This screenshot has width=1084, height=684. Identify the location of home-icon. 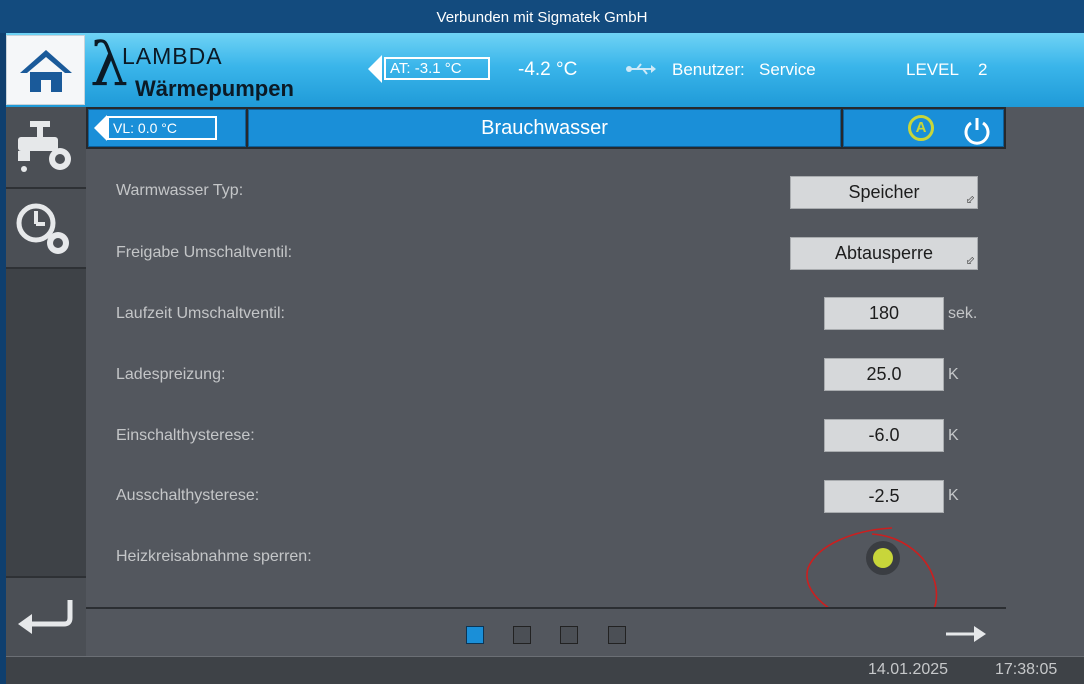
(46, 71).